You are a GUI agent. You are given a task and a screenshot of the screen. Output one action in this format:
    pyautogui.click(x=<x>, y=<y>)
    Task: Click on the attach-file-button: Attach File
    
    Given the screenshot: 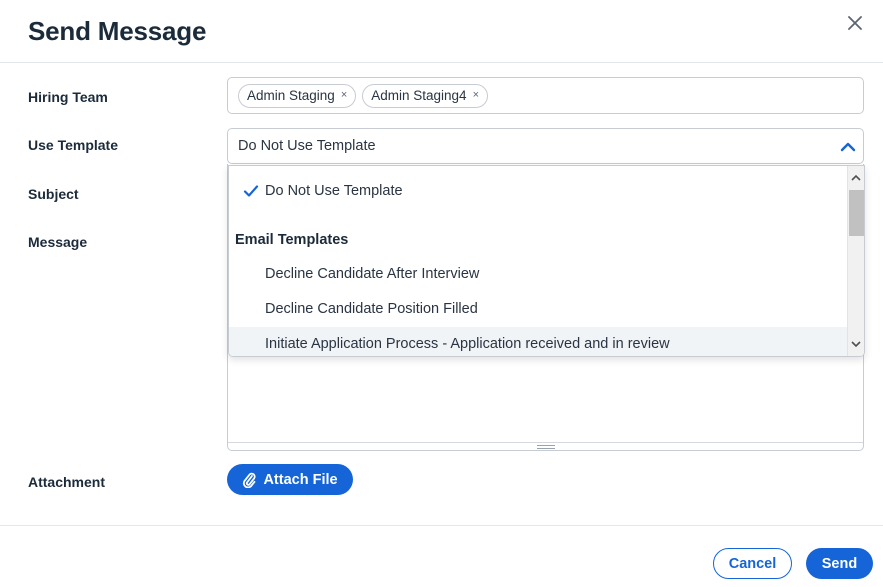 What is the action you would take?
    pyautogui.click(x=290, y=479)
    